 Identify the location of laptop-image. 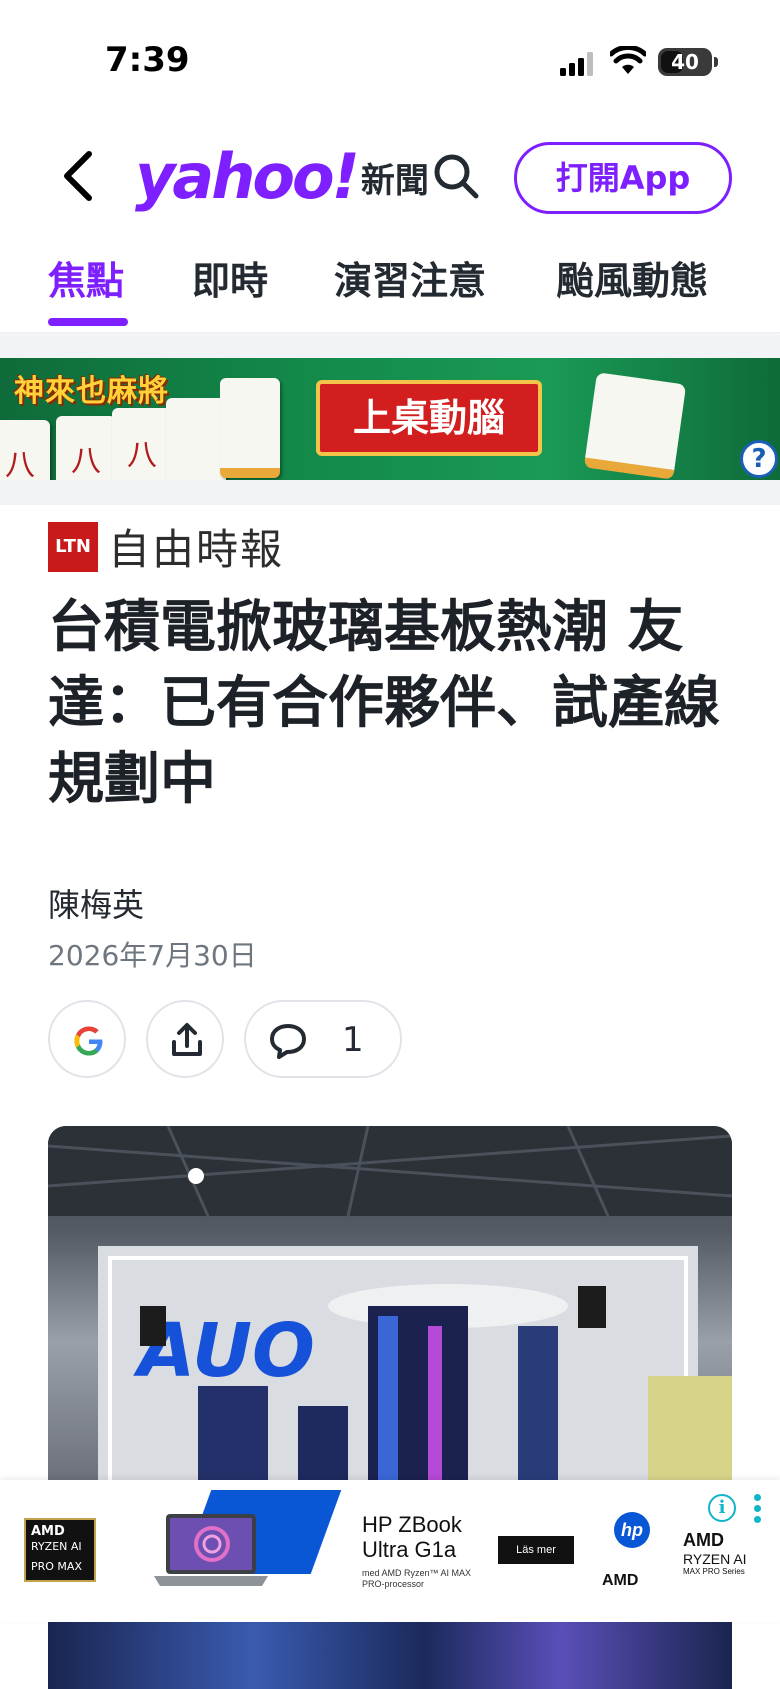
(211, 1550).